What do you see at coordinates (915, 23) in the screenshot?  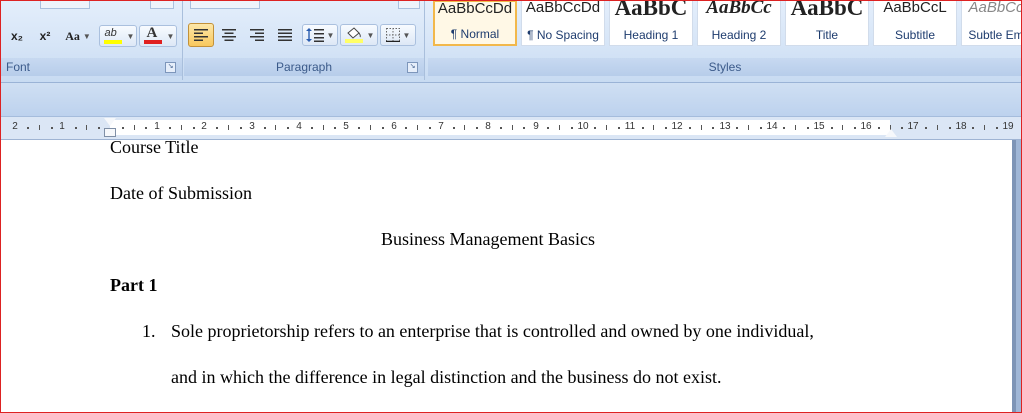 I see `style-subtitle: AaBbCcL Subtitle` at bounding box center [915, 23].